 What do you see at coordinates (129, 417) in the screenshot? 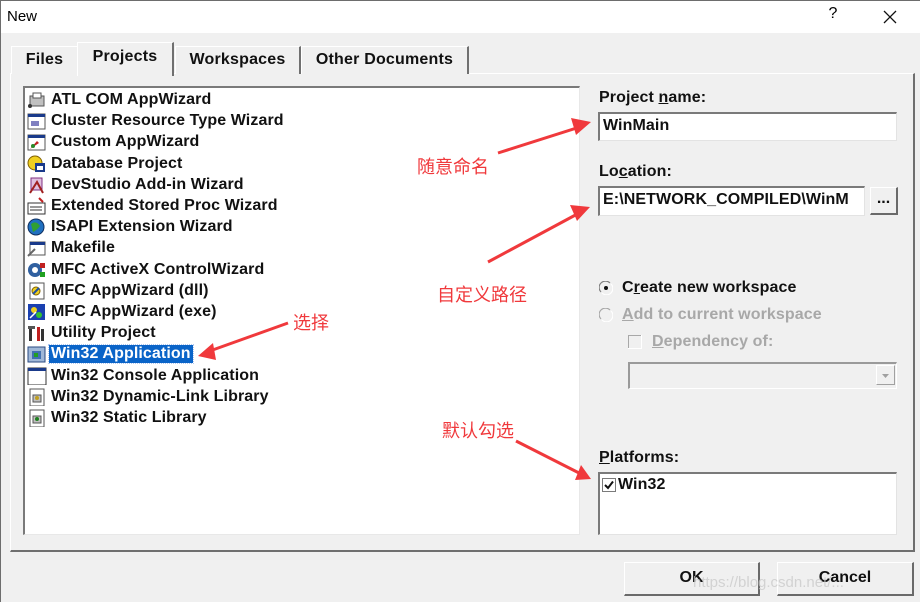
I see `project-type-label: Win32 Static Library` at bounding box center [129, 417].